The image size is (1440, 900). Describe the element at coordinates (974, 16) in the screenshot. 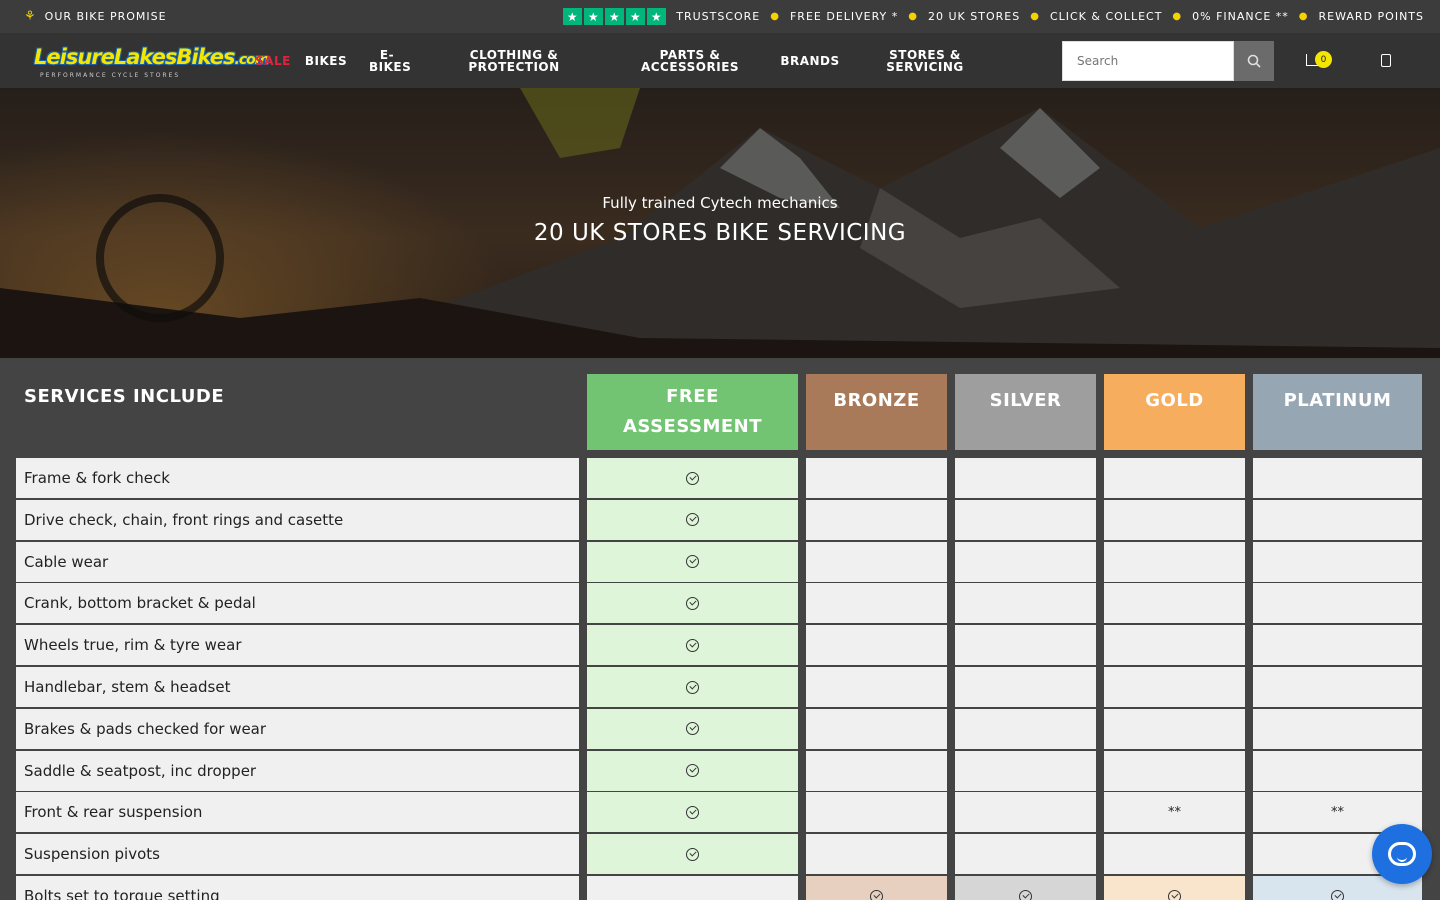

I see `promo-item: 20 UK STORES` at that location.